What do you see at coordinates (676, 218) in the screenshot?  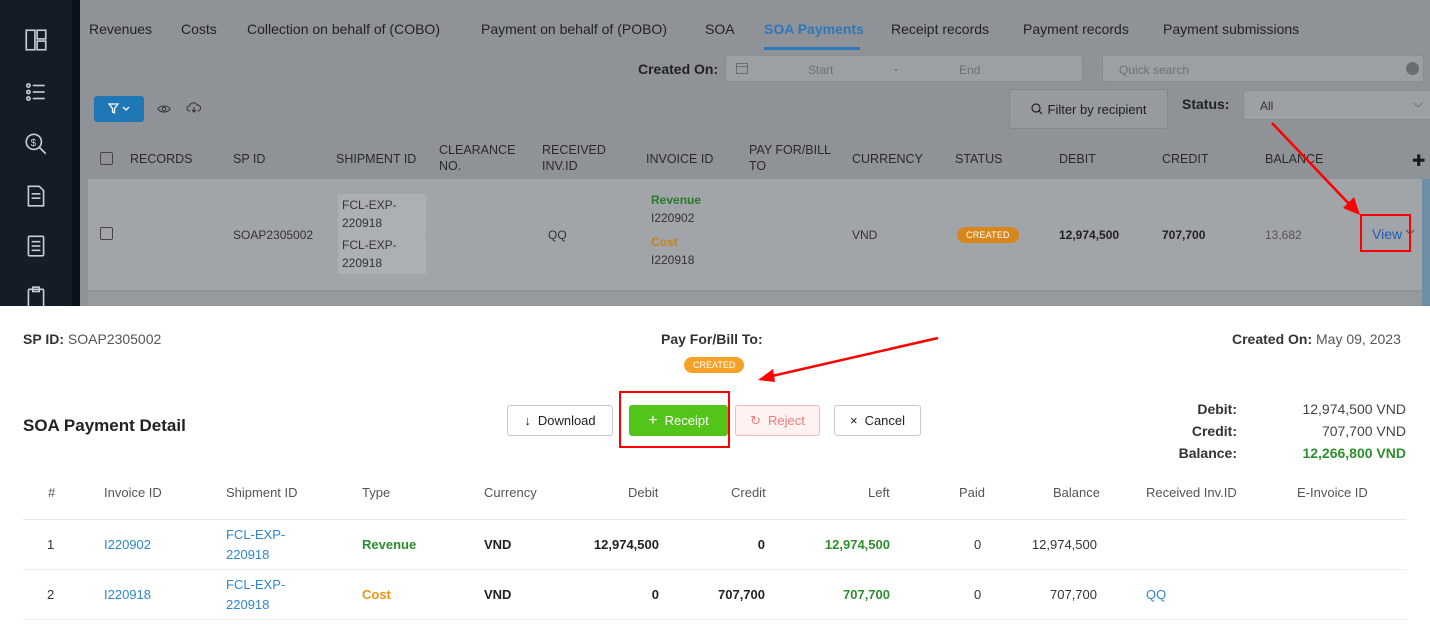 I see `revenue-invoice-id: I220902` at bounding box center [676, 218].